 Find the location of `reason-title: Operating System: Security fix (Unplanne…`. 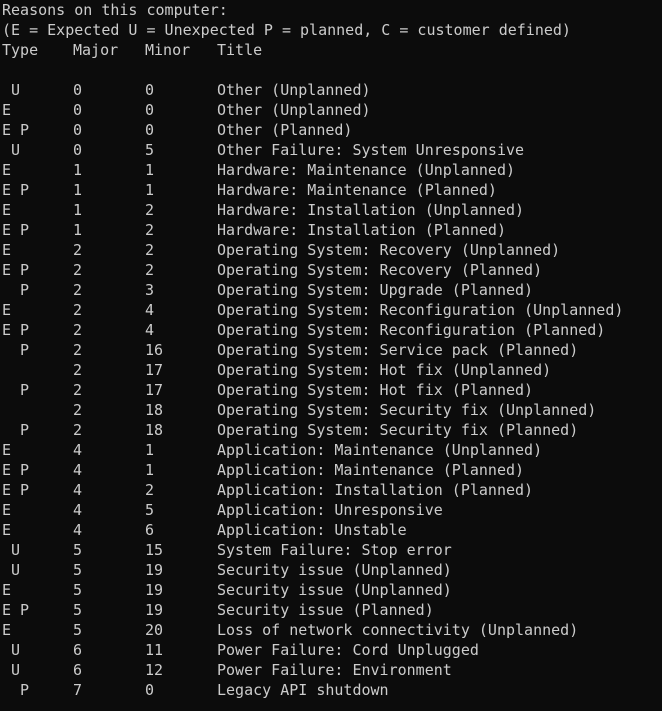

reason-title: Operating System: Security fix (Unplanne… is located at coordinates (407, 410).